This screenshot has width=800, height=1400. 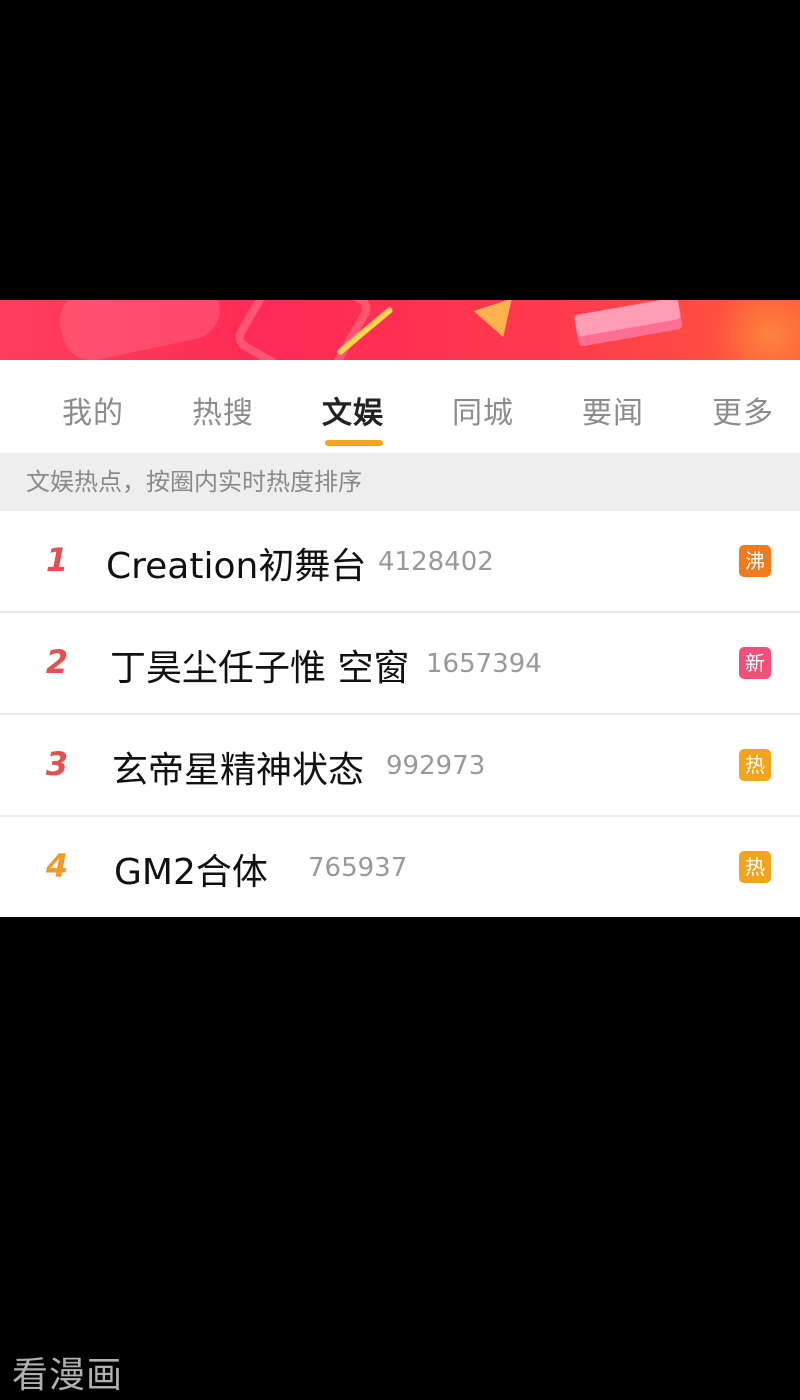 I want to click on heat-count: 992973, so click(x=436, y=766).